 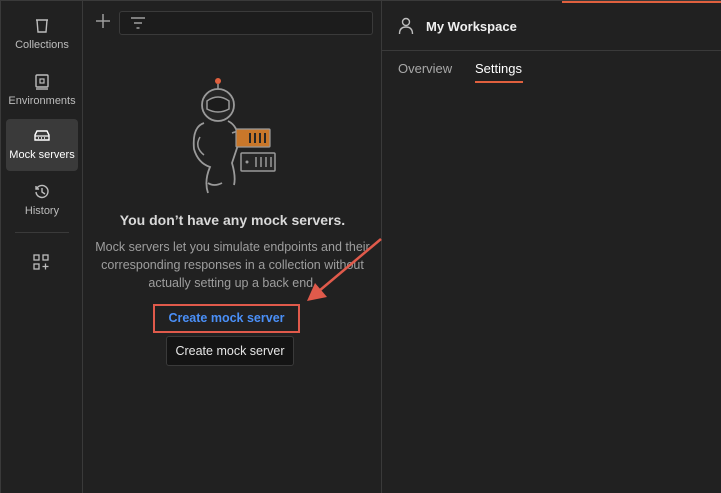 What do you see at coordinates (42, 45) in the screenshot?
I see `sidebar-item-label: Collections` at bounding box center [42, 45].